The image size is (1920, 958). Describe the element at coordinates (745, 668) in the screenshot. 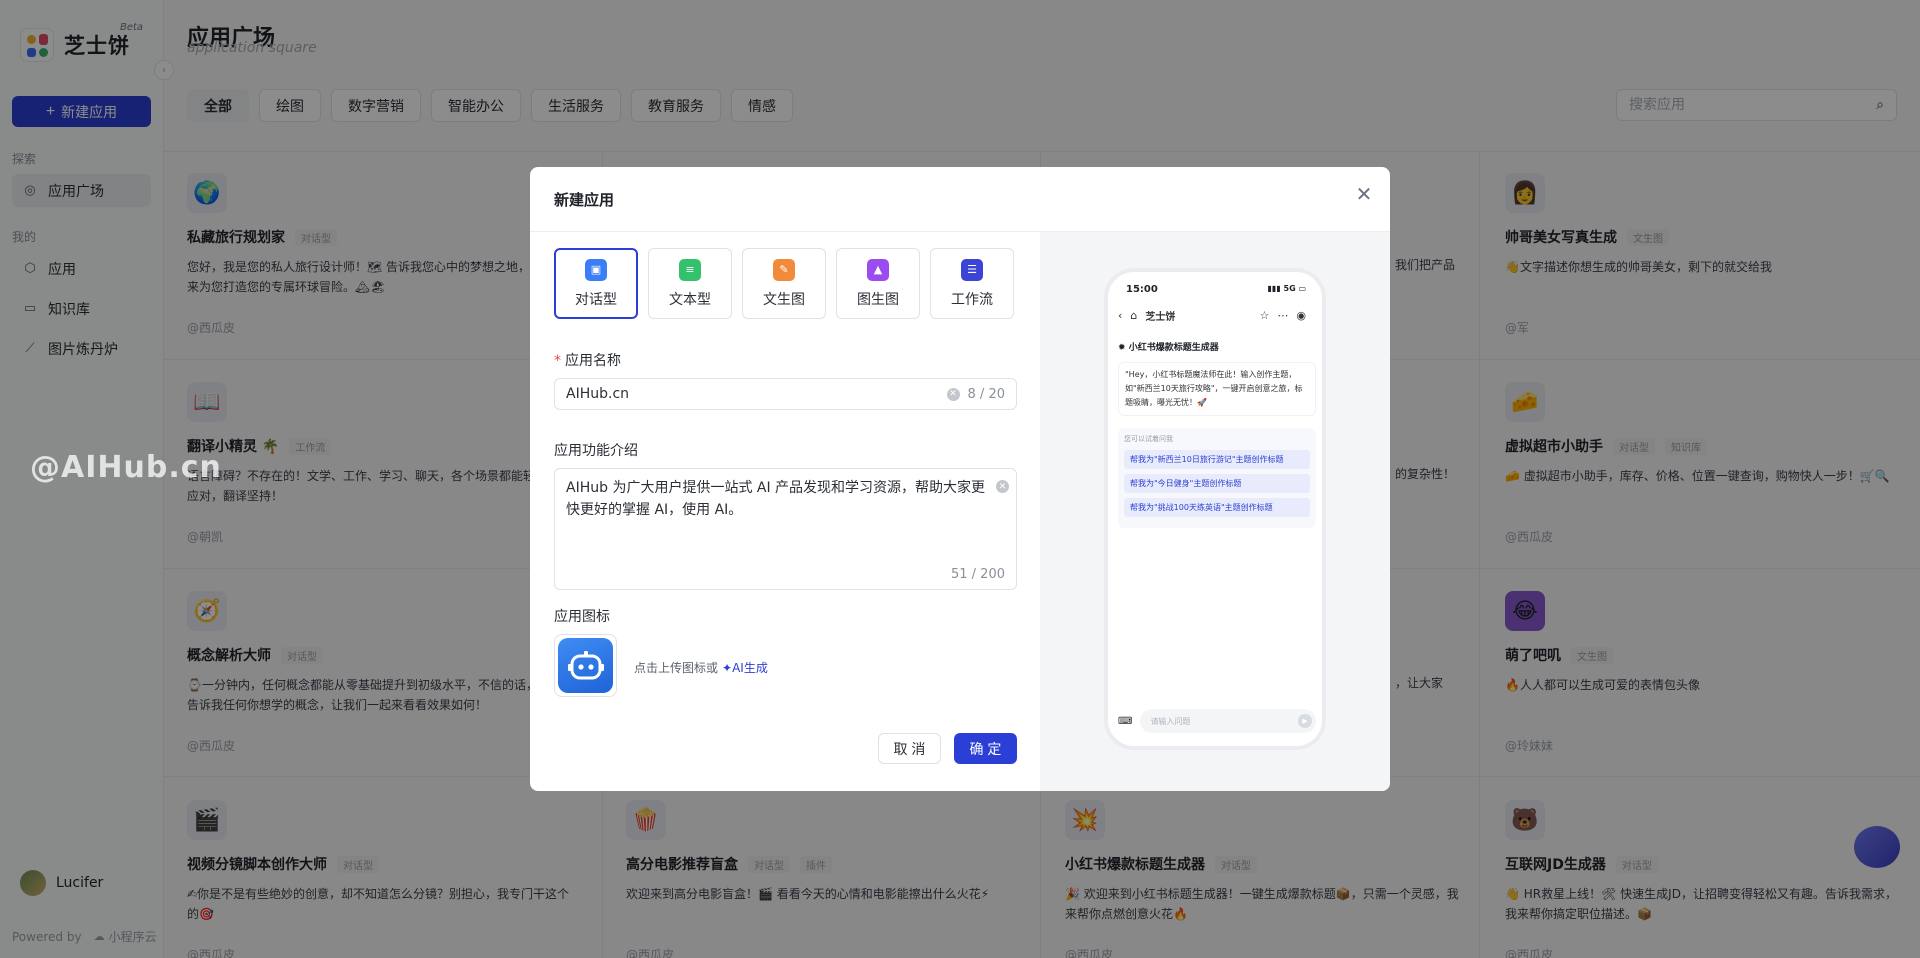

I see `ai-generate-link: ✦AI生成` at that location.